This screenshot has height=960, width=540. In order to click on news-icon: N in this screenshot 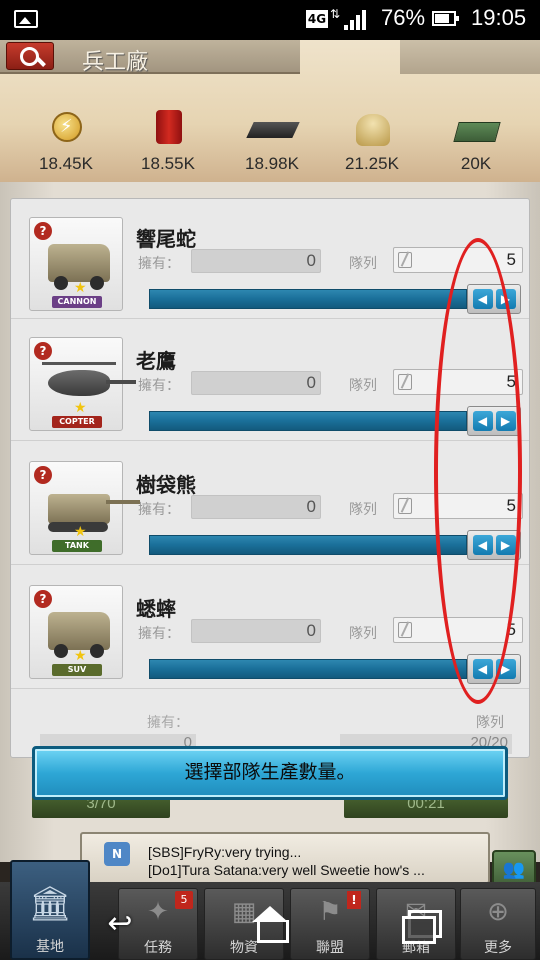, I will do `click(117, 854)`.